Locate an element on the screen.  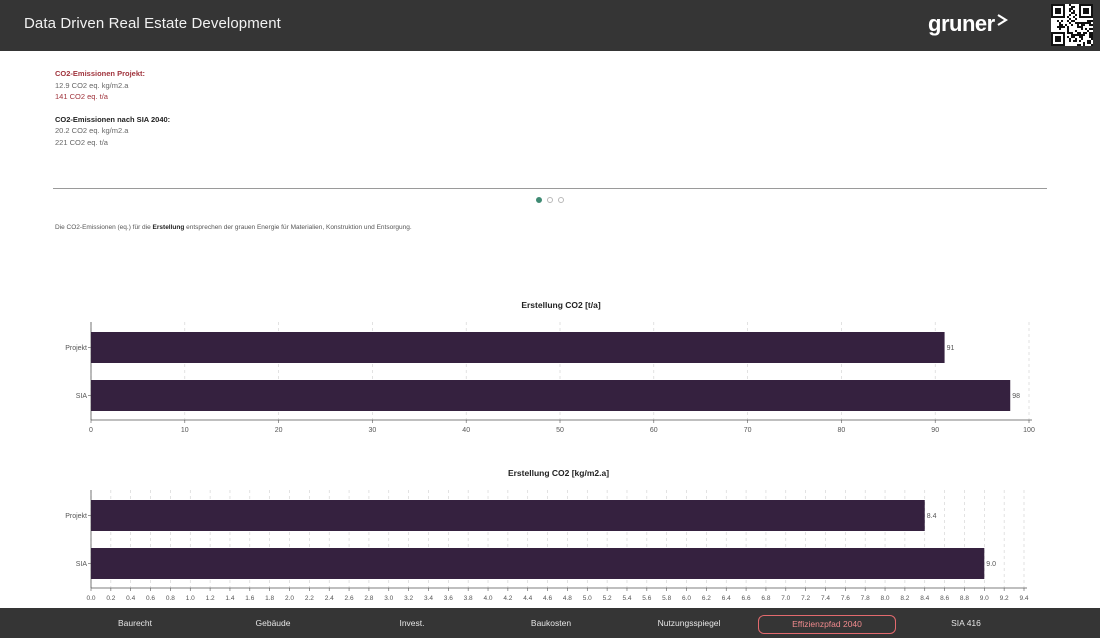
x-tick-label: 70 is located at coordinates (748, 430).